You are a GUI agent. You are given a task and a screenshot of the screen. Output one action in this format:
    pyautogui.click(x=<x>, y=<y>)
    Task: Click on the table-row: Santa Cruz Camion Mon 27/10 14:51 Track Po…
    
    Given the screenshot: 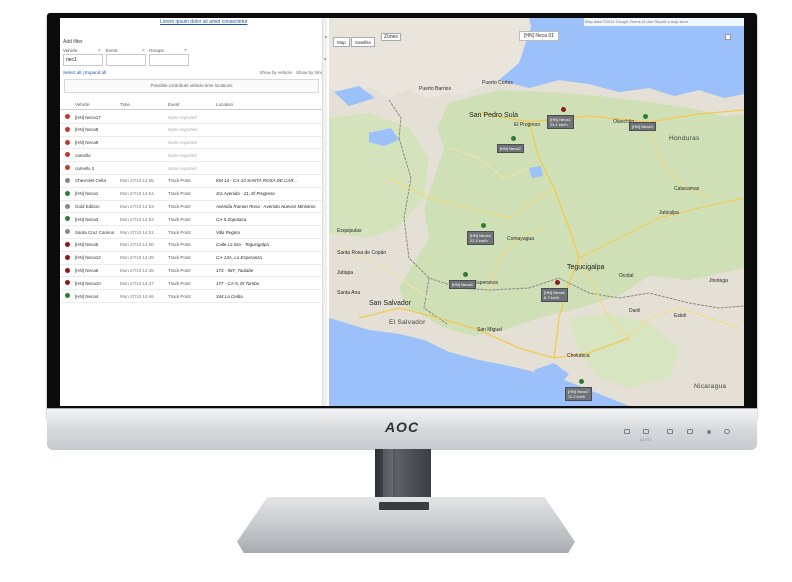 What is the action you would take?
    pyautogui.click(x=191, y=232)
    